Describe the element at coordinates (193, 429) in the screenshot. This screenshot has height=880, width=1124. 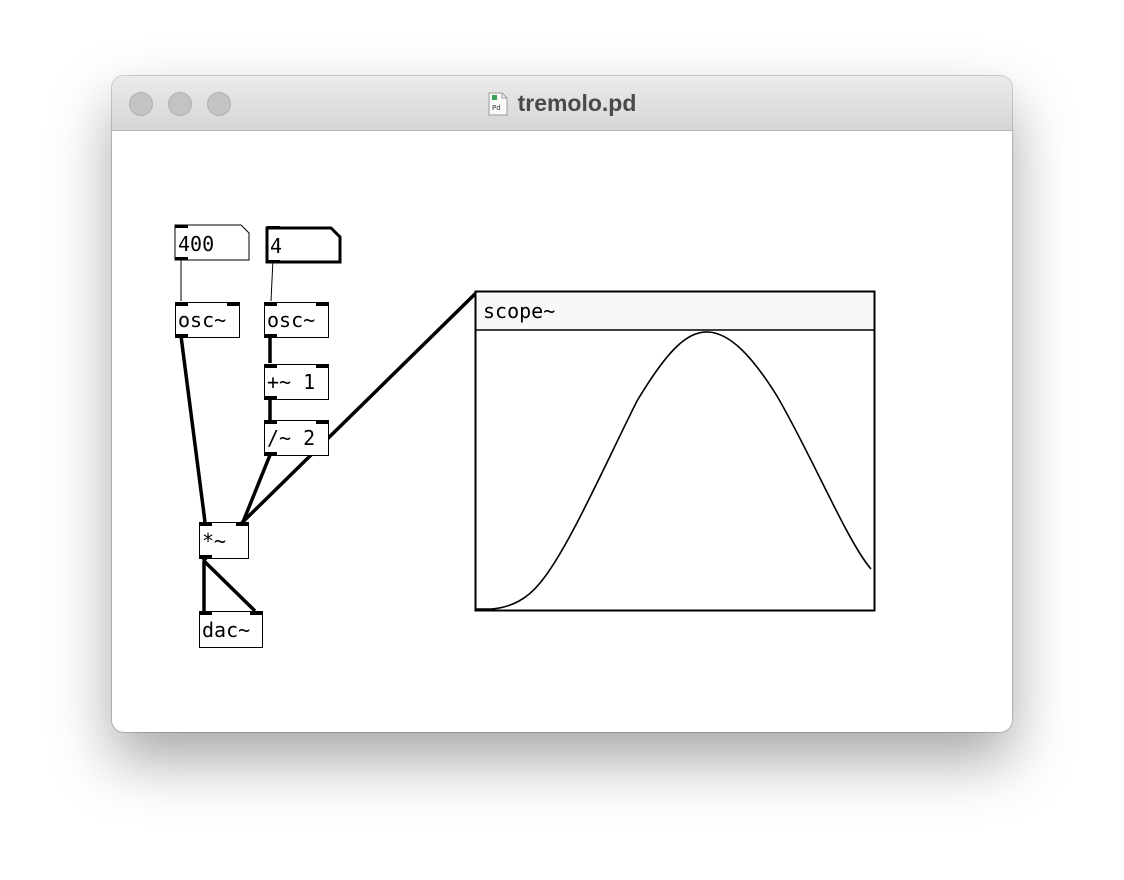
I see `connection-osc-to-mul` at that location.